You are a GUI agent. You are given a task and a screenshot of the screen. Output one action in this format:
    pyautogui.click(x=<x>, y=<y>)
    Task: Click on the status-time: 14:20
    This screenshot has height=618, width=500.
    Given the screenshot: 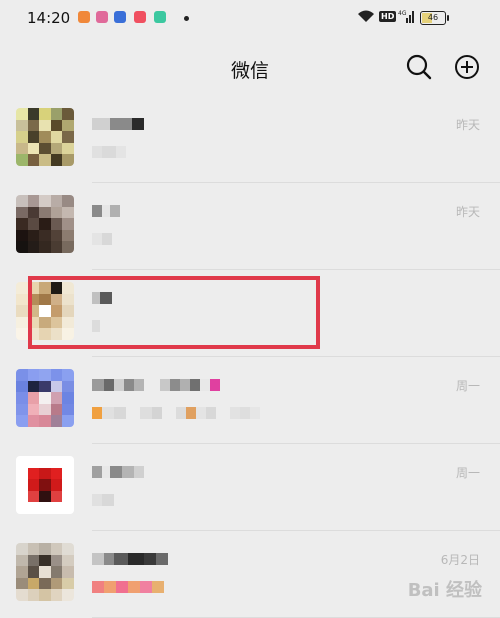 What is the action you would take?
    pyautogui.click(x=49, y=18)
    